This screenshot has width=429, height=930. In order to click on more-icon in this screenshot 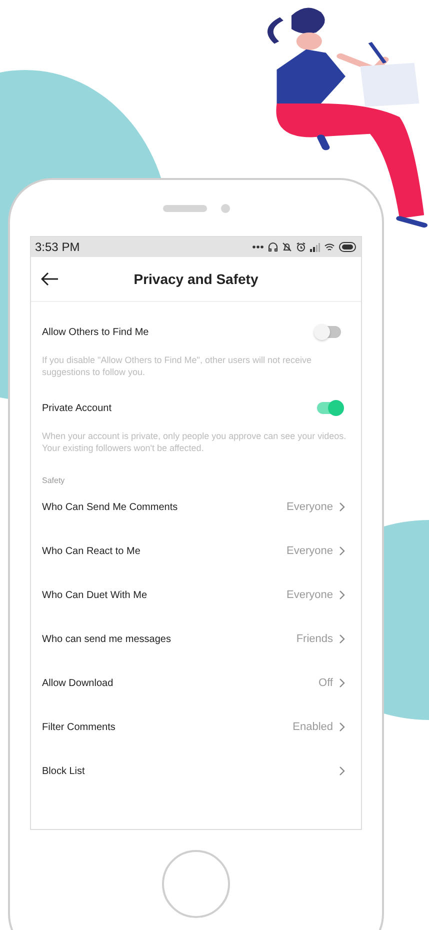, I will do `click(258, 247)`.